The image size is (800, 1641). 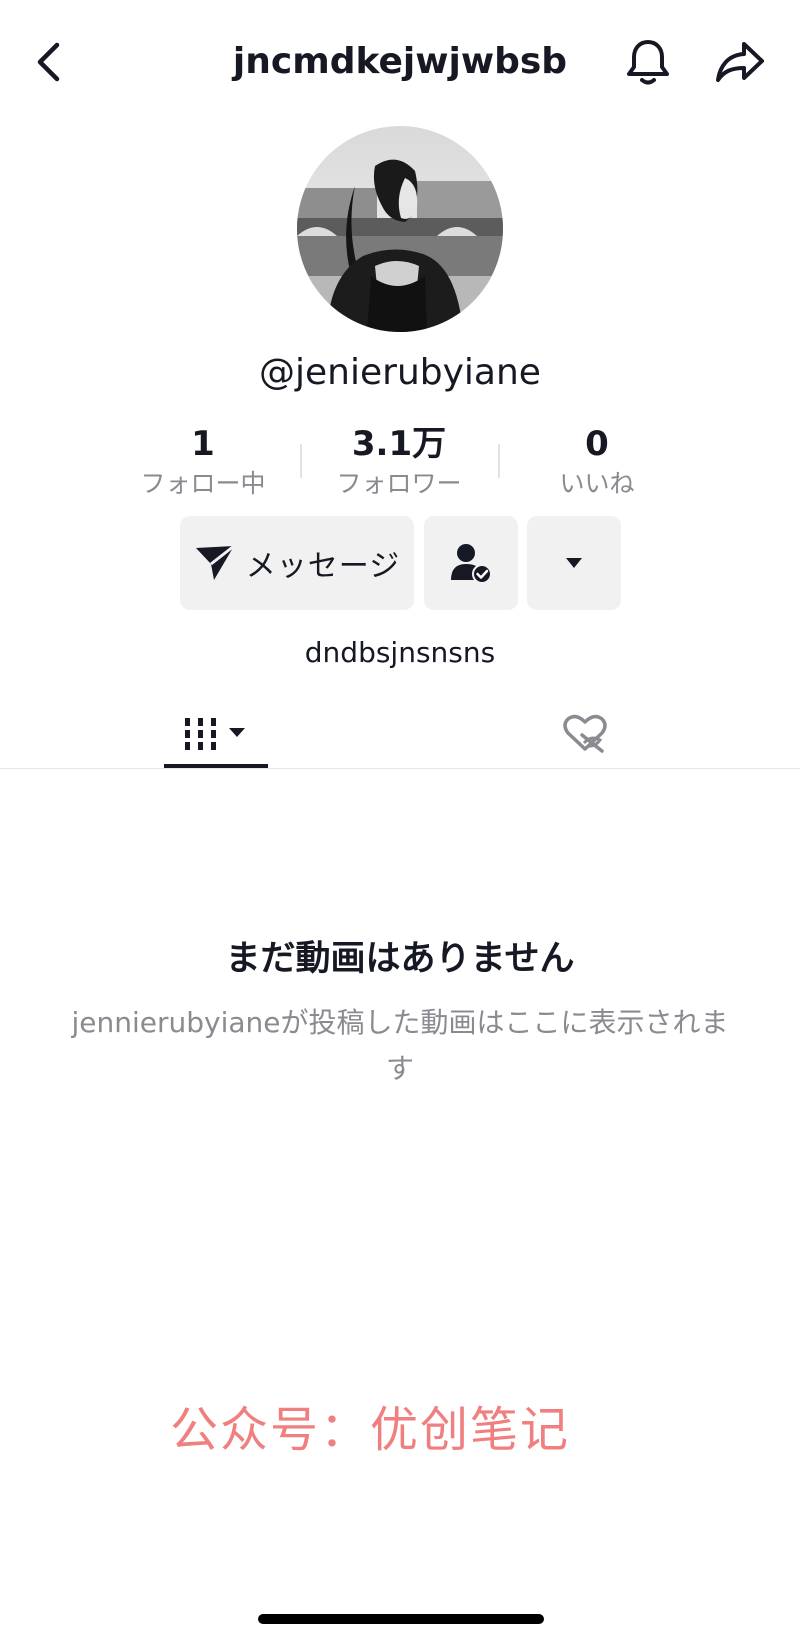 I want to click on stat-likes: 0 いいね, so click(x=597, y=462).